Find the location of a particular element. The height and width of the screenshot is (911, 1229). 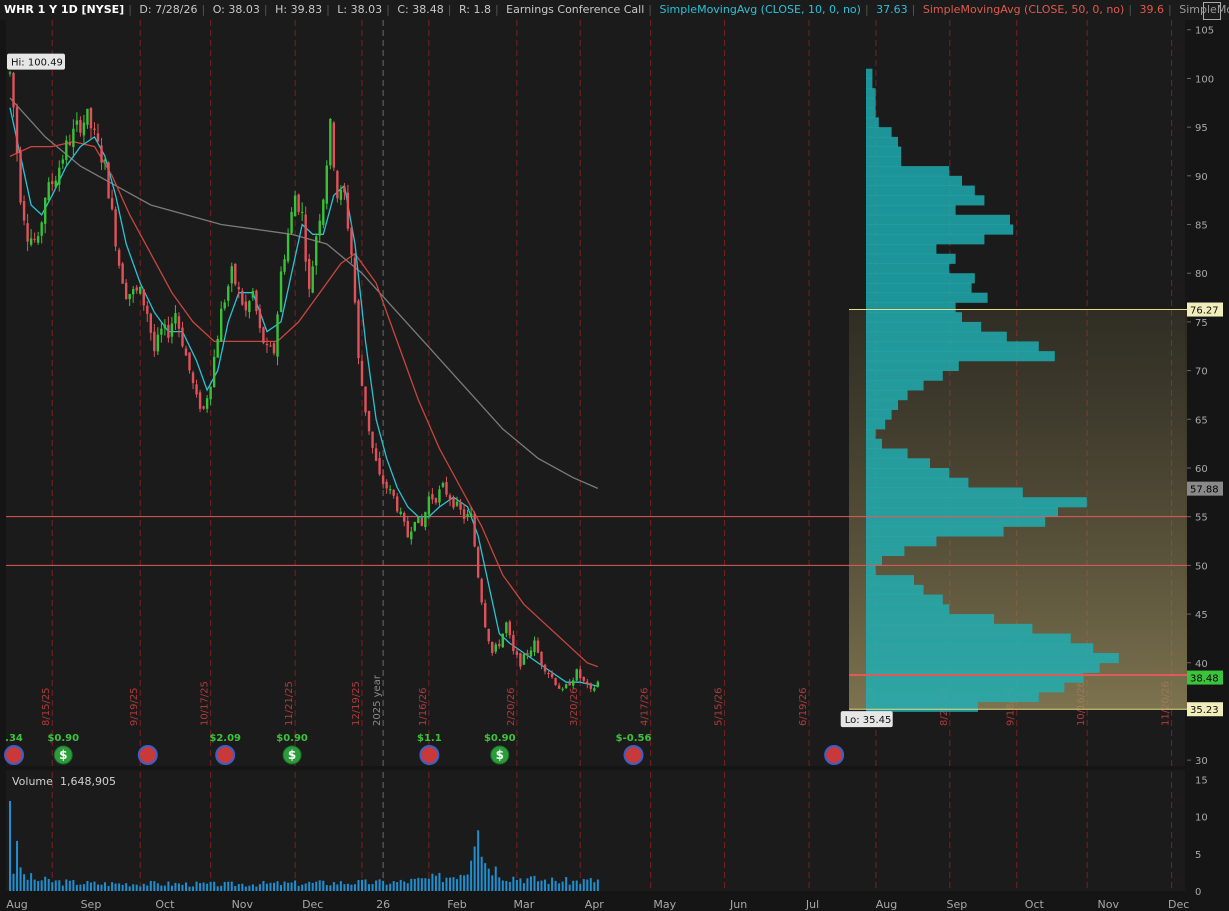

date-marker-label: 4/17/26 is located at coordinates (645, 706).